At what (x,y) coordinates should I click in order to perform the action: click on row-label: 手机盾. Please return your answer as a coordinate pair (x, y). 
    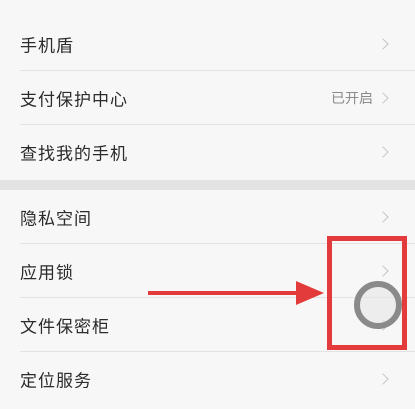
    Looking at the image, I should click on (47, 46).